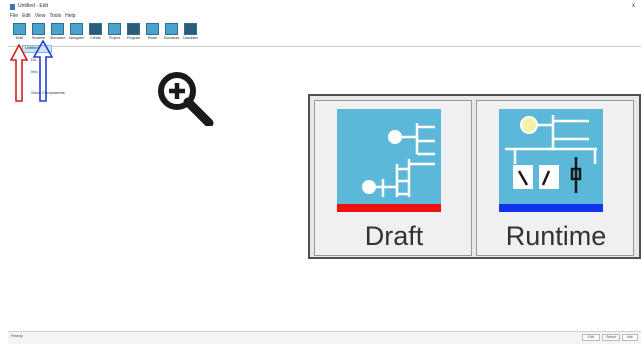  Describe the element at coordinates (551, 208) in the screenshot. I see `runtime-accent-bar` at that location.